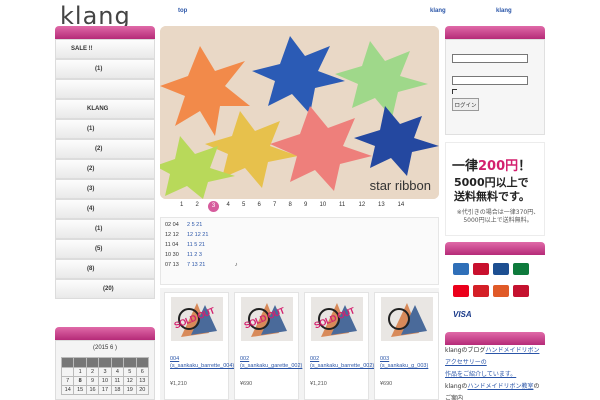 The height and width of the screenshot is (400, 600). Describe the element at coordinates (80, 372) in the screenshot. I see `calendar-day: 1` at that location.